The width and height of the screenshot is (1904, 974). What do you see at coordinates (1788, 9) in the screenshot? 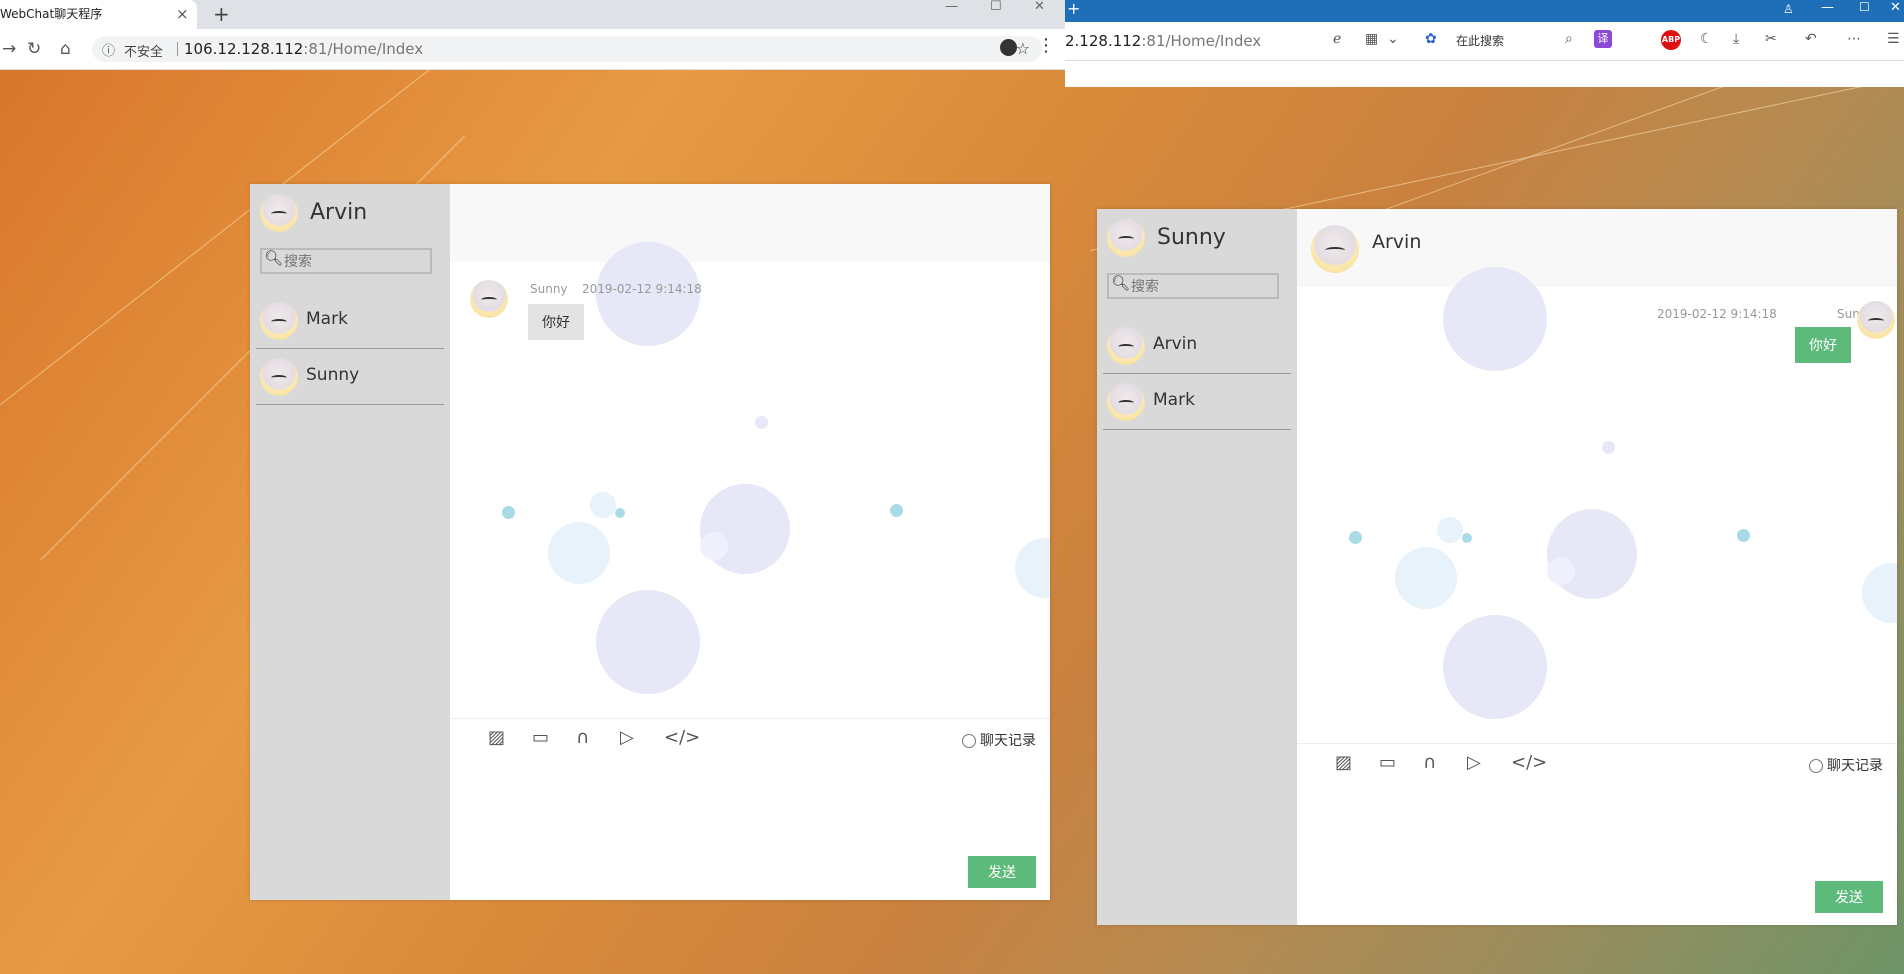
I see `shirt-icon: ♙` at bounding box center [1788, 9].